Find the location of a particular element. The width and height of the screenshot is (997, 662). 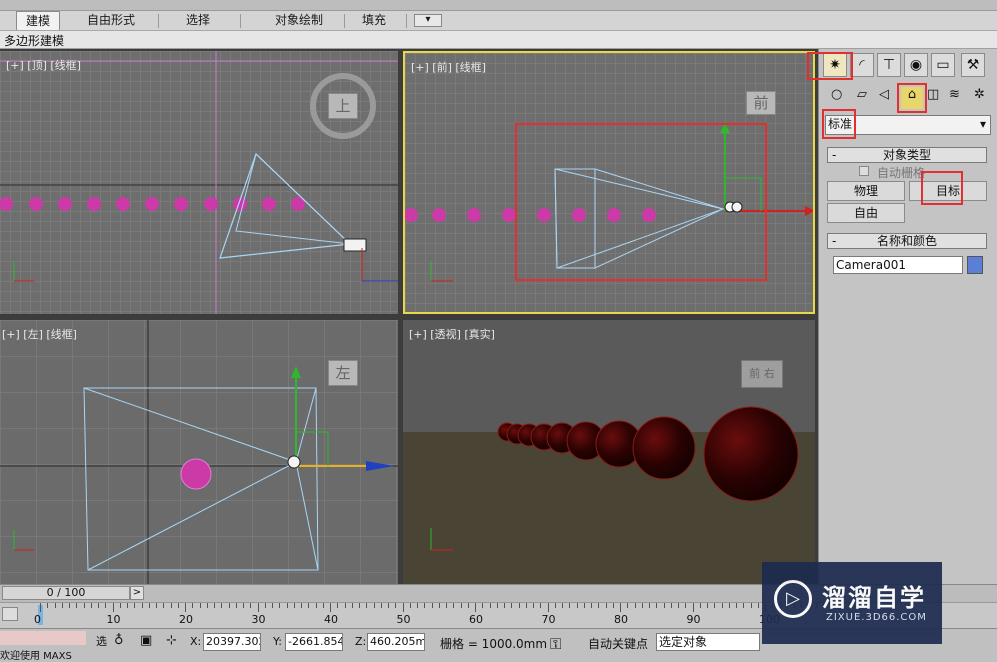

name-color-rollout-header: - 名称和颜色 is located at coordinates (907, 241).